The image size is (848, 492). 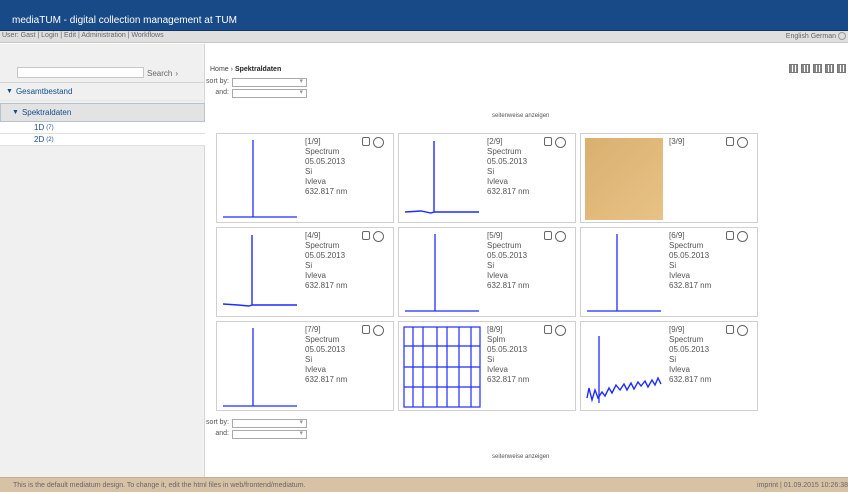 I want to click on multi-spectrum-thumbnail-icon, so click(x=442, y=367).